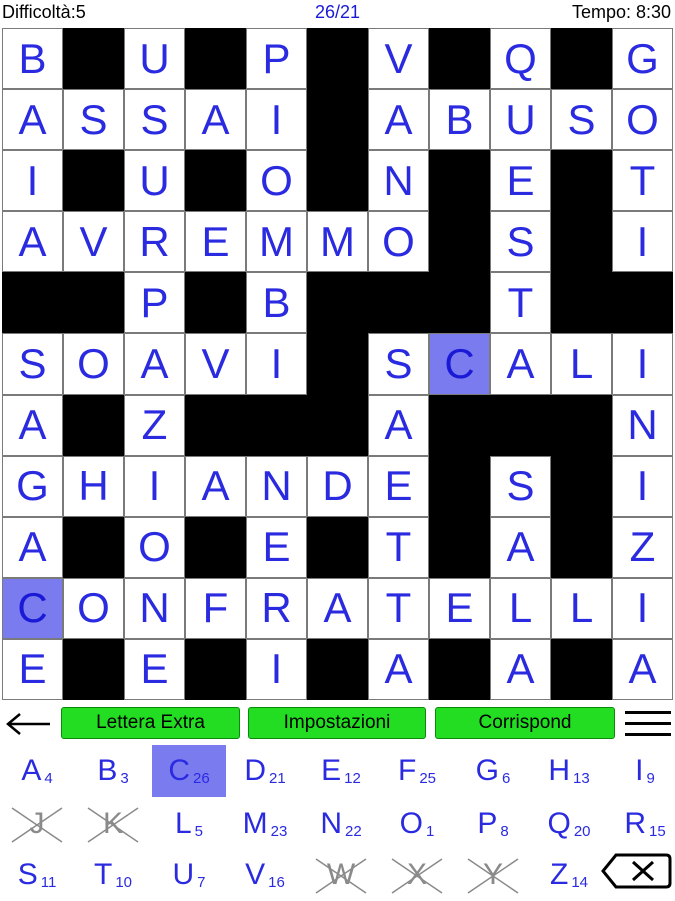 Image resolution: width=675 pixels, height=901 pixels. What do you see at coordinates (341, 771) in the screenshot?
I see `letter-key-e: E 12` at bounding box center [341, 771].